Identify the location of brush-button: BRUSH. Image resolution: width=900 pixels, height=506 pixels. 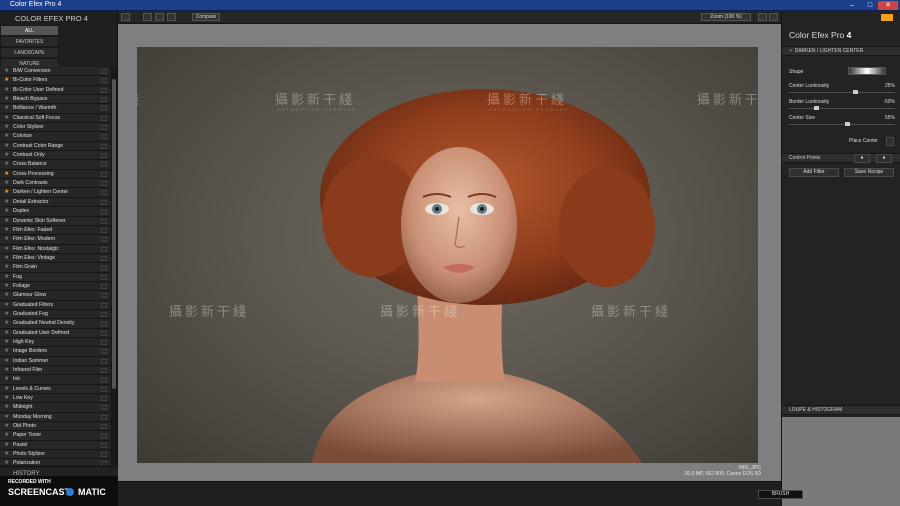
(780, 494).